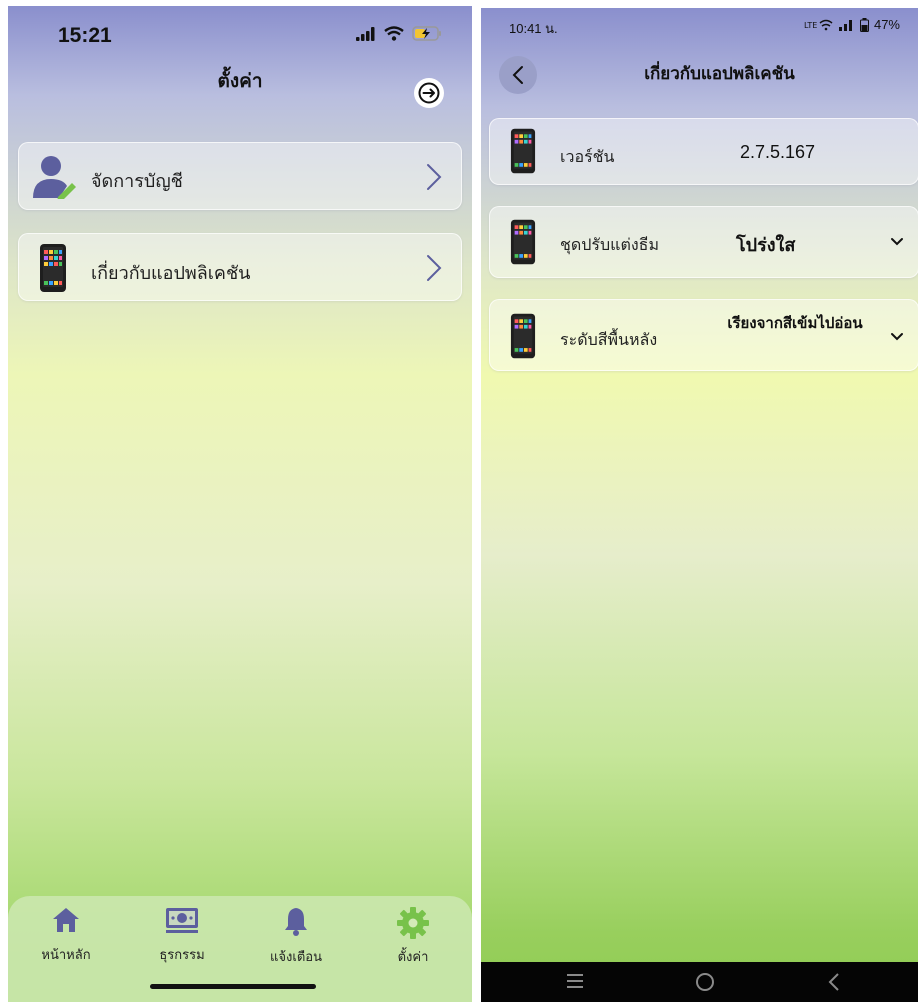  I want to click on system-navigation-bar, so click(699, 982).